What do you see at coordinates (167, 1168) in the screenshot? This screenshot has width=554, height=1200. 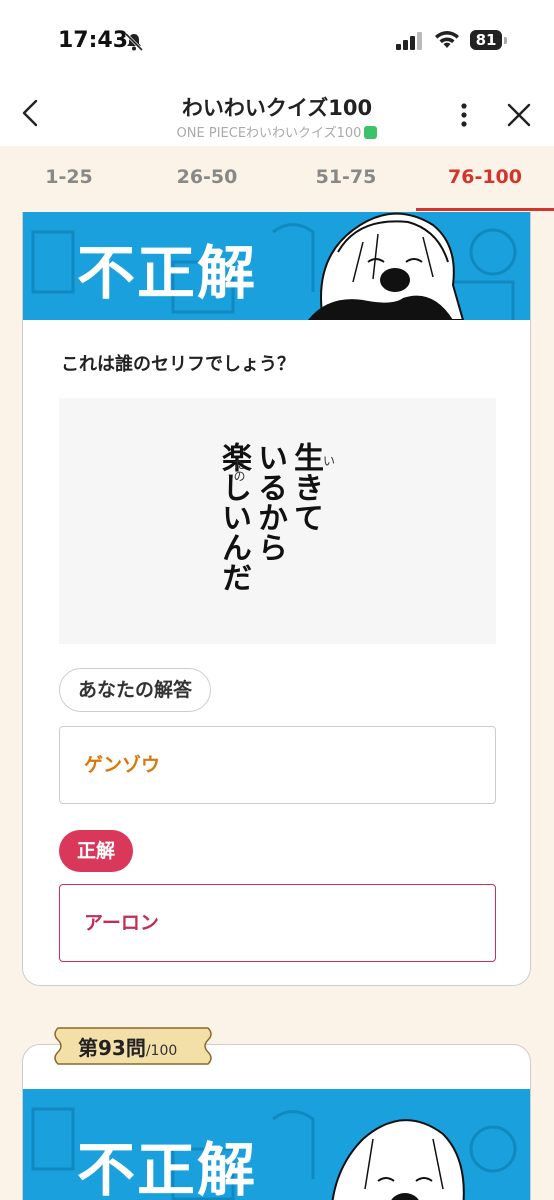 I see `banner-title-2: 不正解` at bounding box center [167, 1168].